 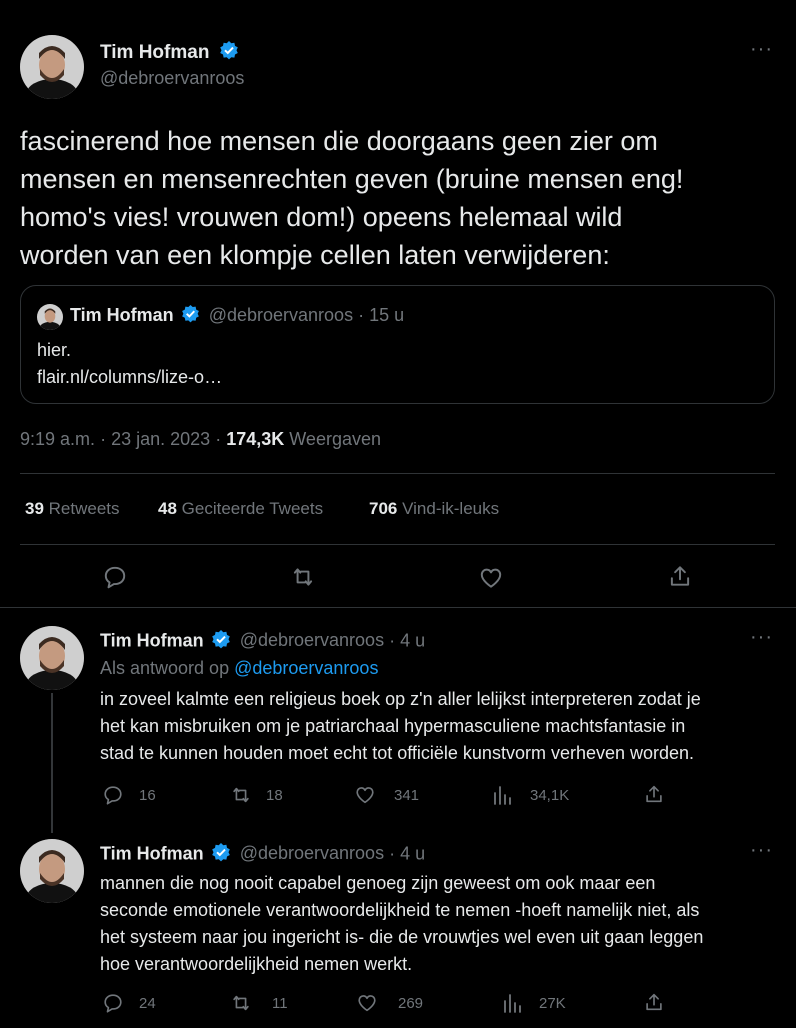 What do you see at coordinates (255, 439) in the screenshot?
I see `views-count: 174,3K` at bounding box center [255, 439].